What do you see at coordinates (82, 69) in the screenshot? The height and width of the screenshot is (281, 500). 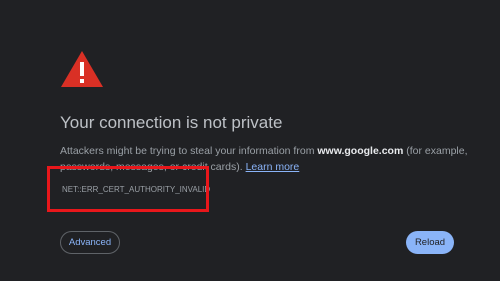 I see `warning-triangle-icon` at bounding box center [82, 69].